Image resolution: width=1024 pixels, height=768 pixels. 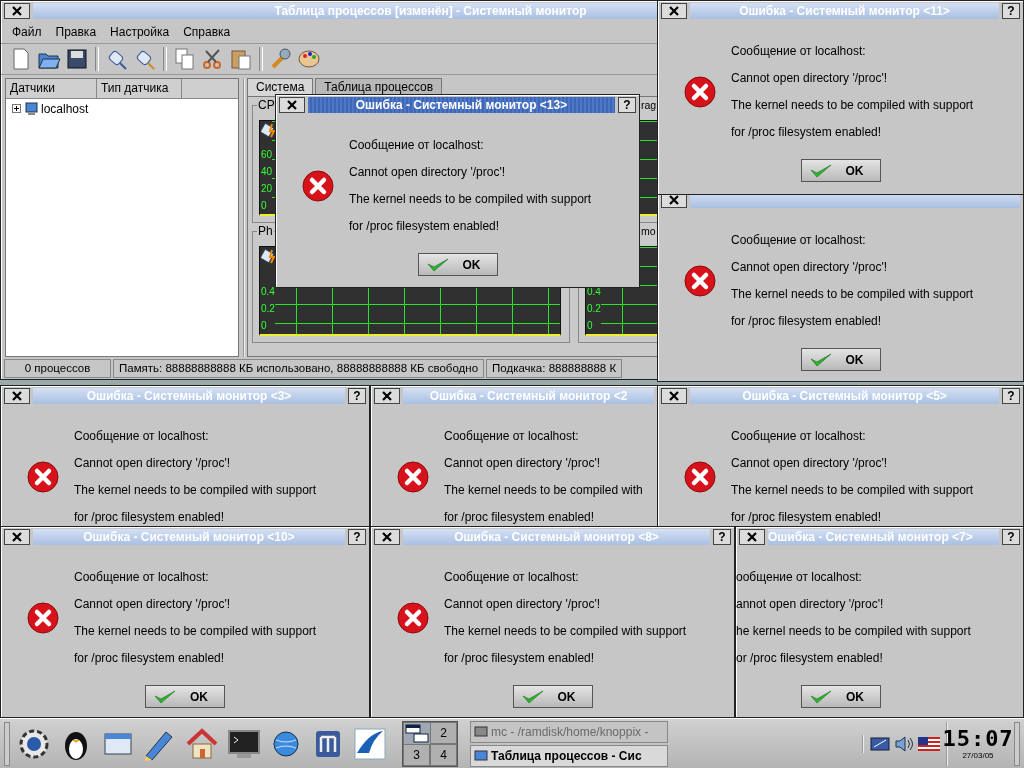 What do you see at coordinates (51, 88) in the screenshot?
I see `column-header: Датчики` at bounding box center [51, 88].